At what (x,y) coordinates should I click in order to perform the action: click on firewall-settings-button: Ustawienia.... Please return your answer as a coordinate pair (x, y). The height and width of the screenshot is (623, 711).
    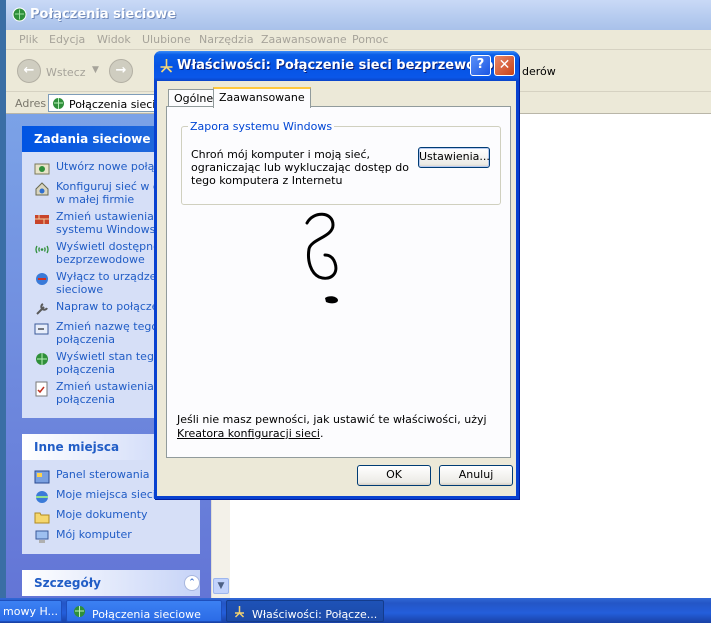
    Looking at the image, I should click on (454, 157).